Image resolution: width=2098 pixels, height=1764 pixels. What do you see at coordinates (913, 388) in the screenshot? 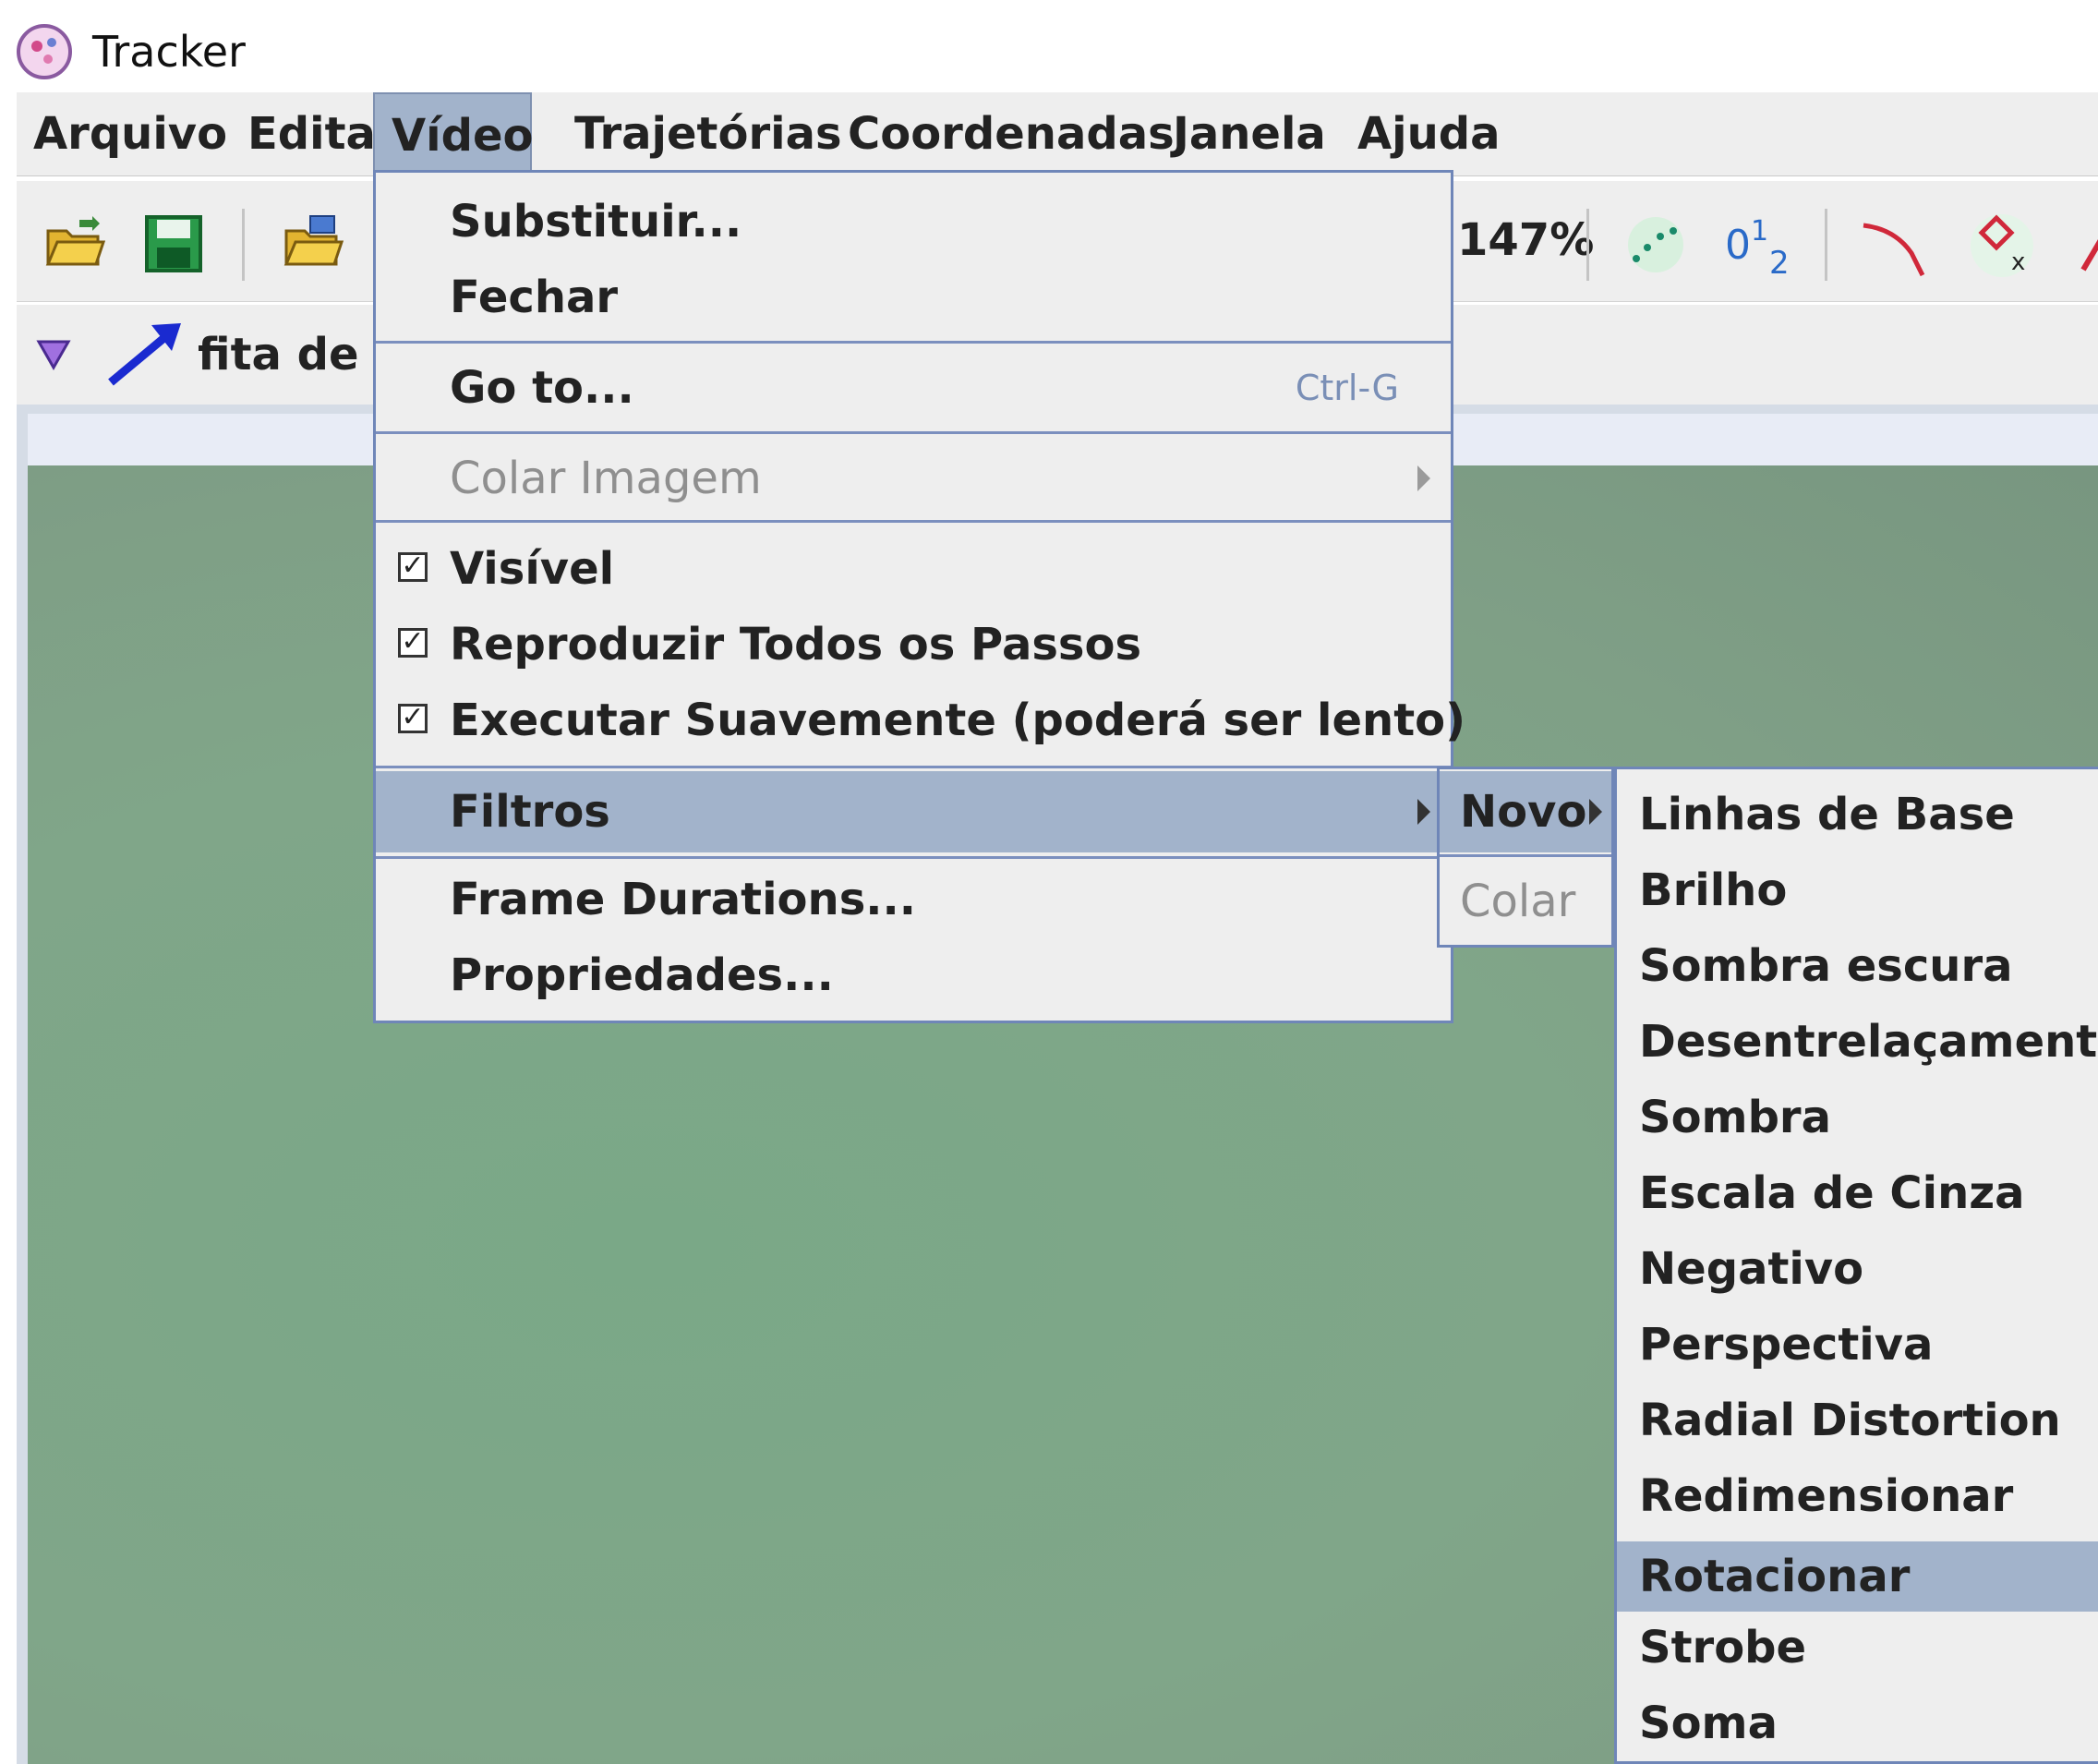
I see `menu-item-goto: Go to... Ctrl-G` at bounding box center [913, 388].